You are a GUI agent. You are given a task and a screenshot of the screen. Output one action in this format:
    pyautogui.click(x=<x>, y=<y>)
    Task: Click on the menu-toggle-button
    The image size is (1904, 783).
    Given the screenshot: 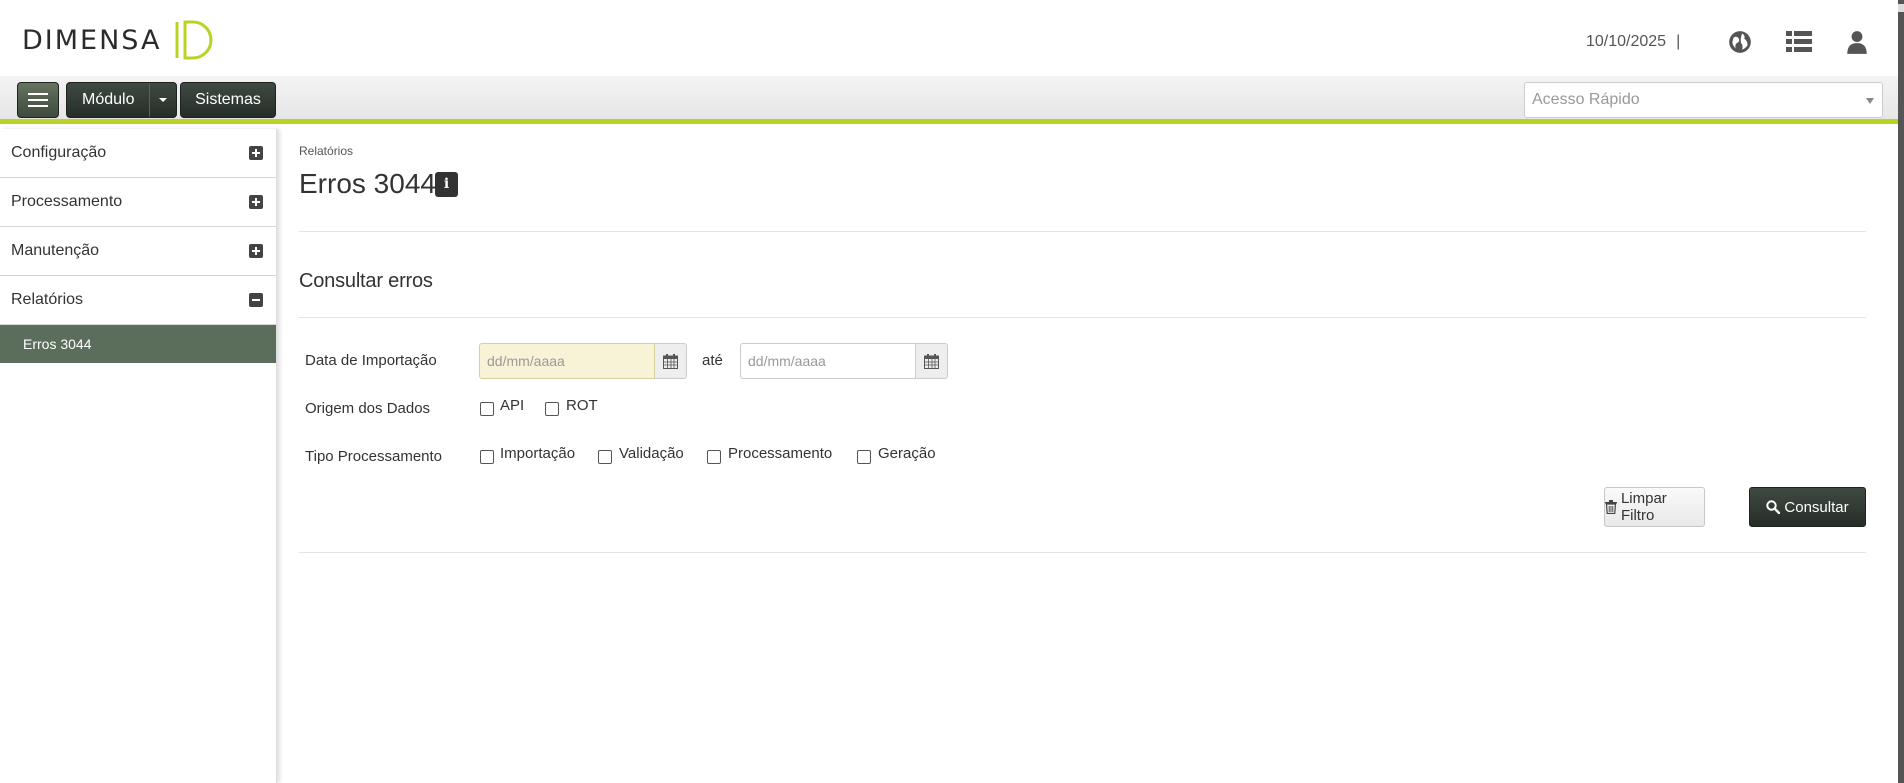 What is the action you would take?
    pyautogui.click(x=38, y=100)
    